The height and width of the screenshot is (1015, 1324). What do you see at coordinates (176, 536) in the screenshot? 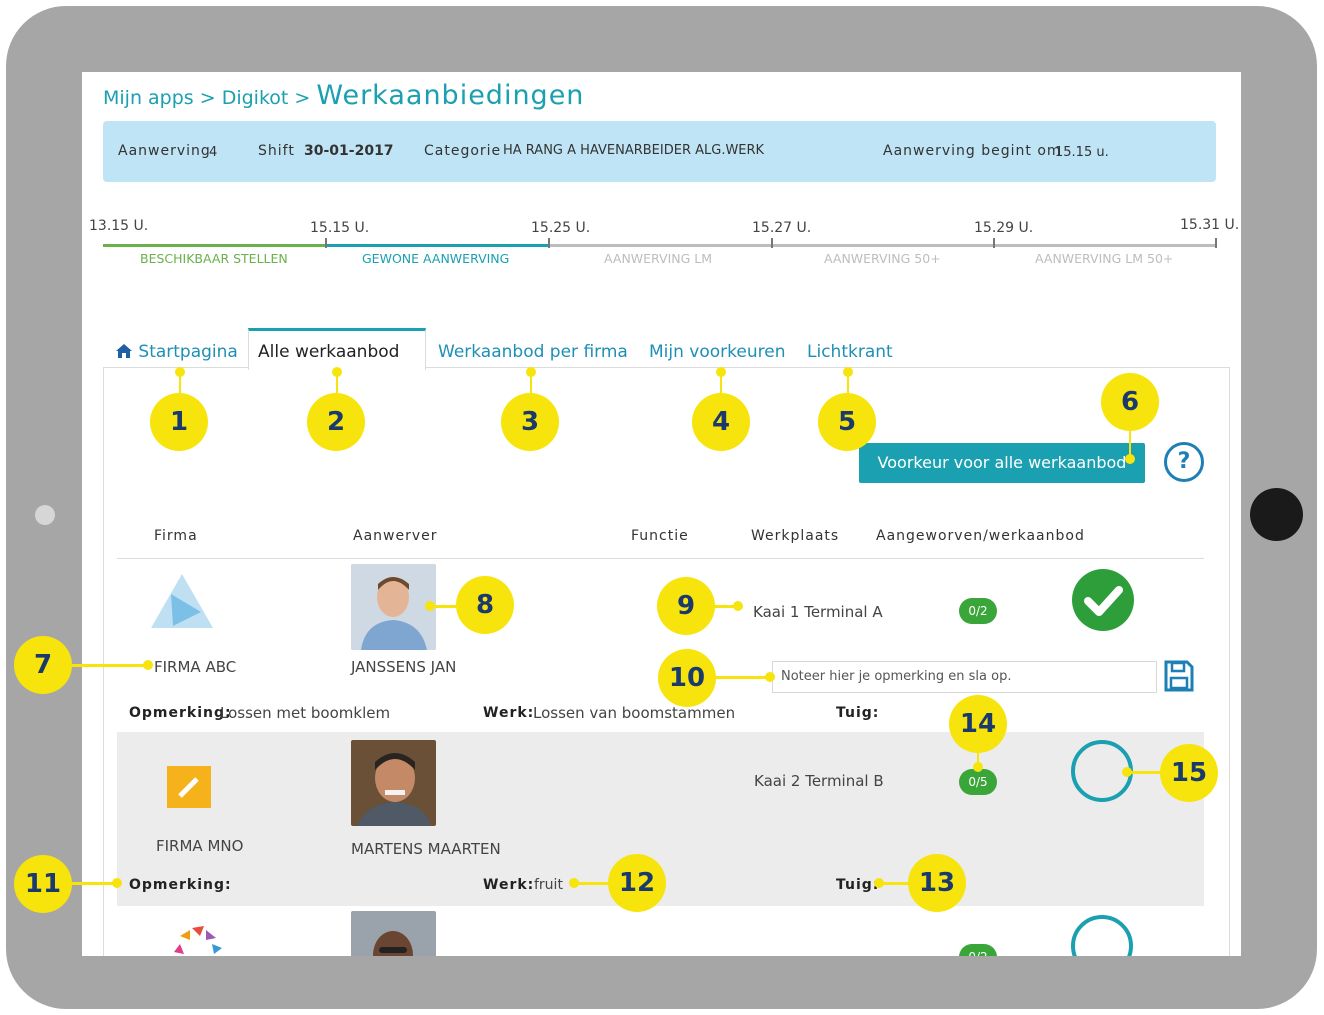
I see `col-header-firma: Firma` at bounding box center [176, 536].